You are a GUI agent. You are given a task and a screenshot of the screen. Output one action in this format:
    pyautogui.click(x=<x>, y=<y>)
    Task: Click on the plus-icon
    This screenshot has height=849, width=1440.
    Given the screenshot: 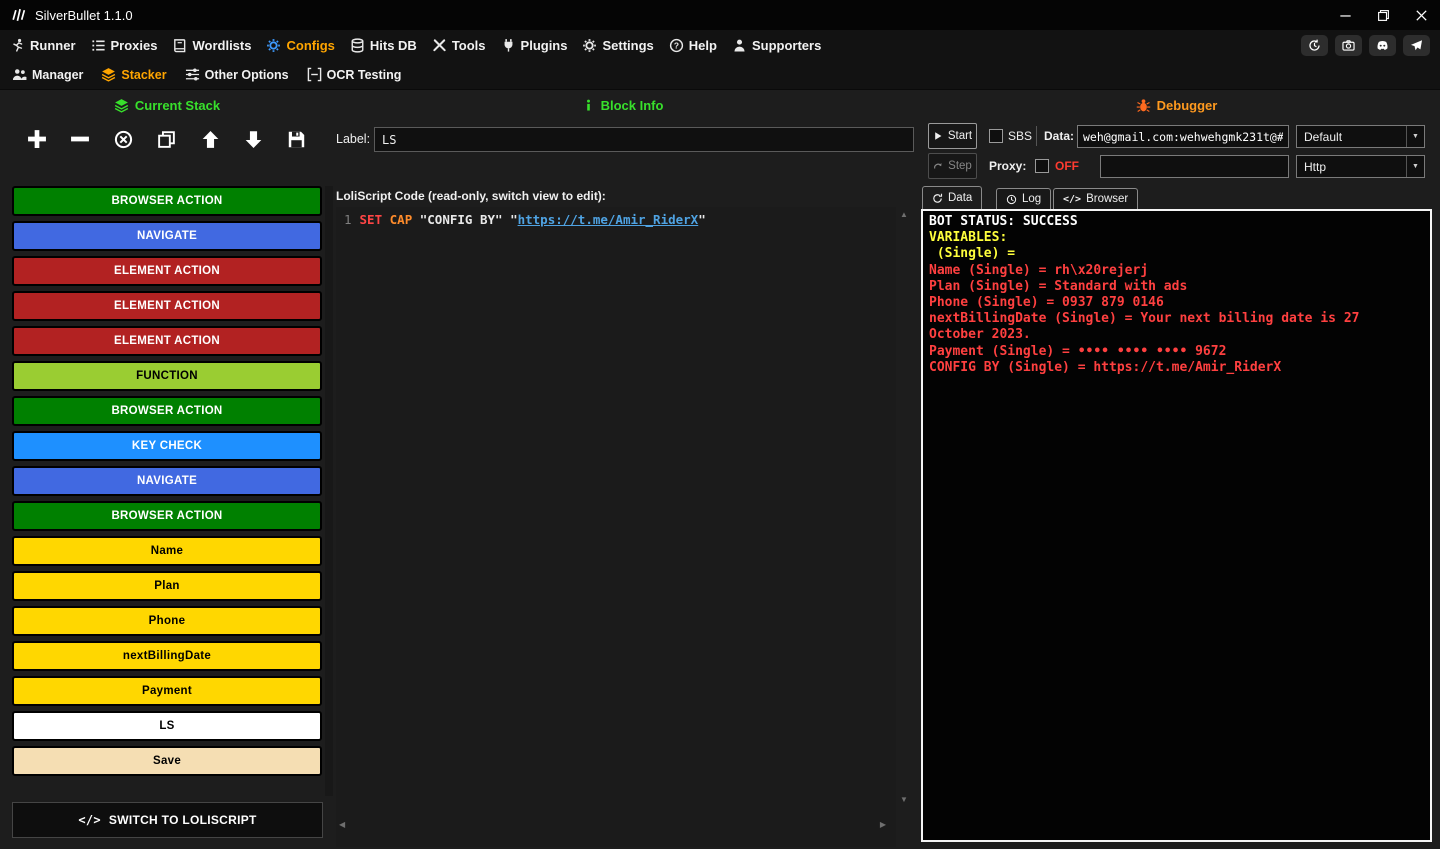 What is the action you would take?
    pyautogui.click(x=37, y=139)
    